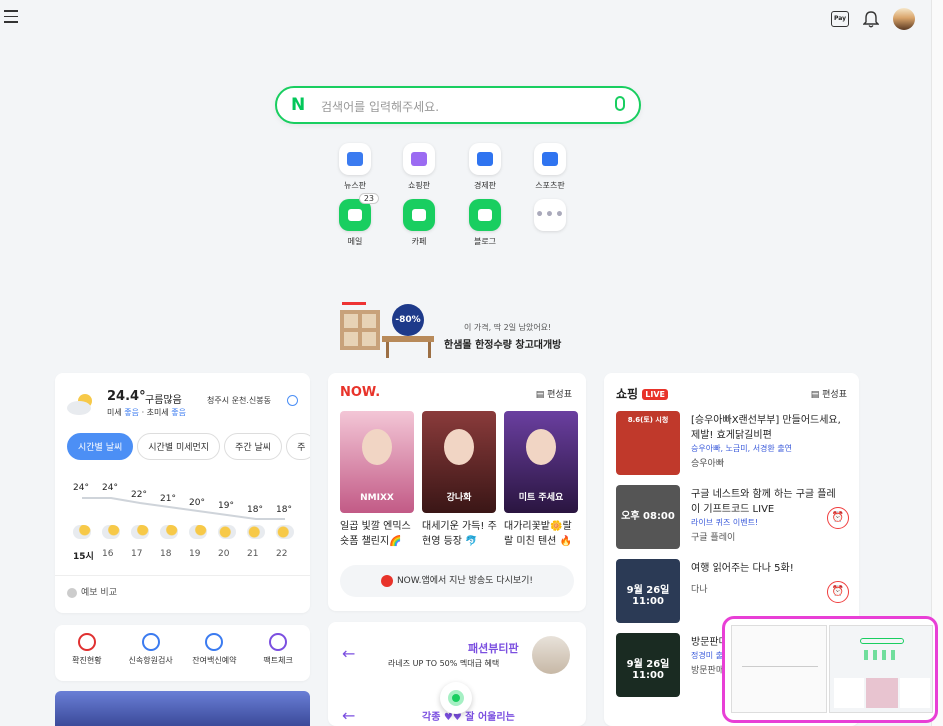 Image resolution: width=943 pixels, height=726 pixels. Describe the element at coordinates (348, 715) in the screenshot. I see `arrow-left-icon-2: ←` at that location.